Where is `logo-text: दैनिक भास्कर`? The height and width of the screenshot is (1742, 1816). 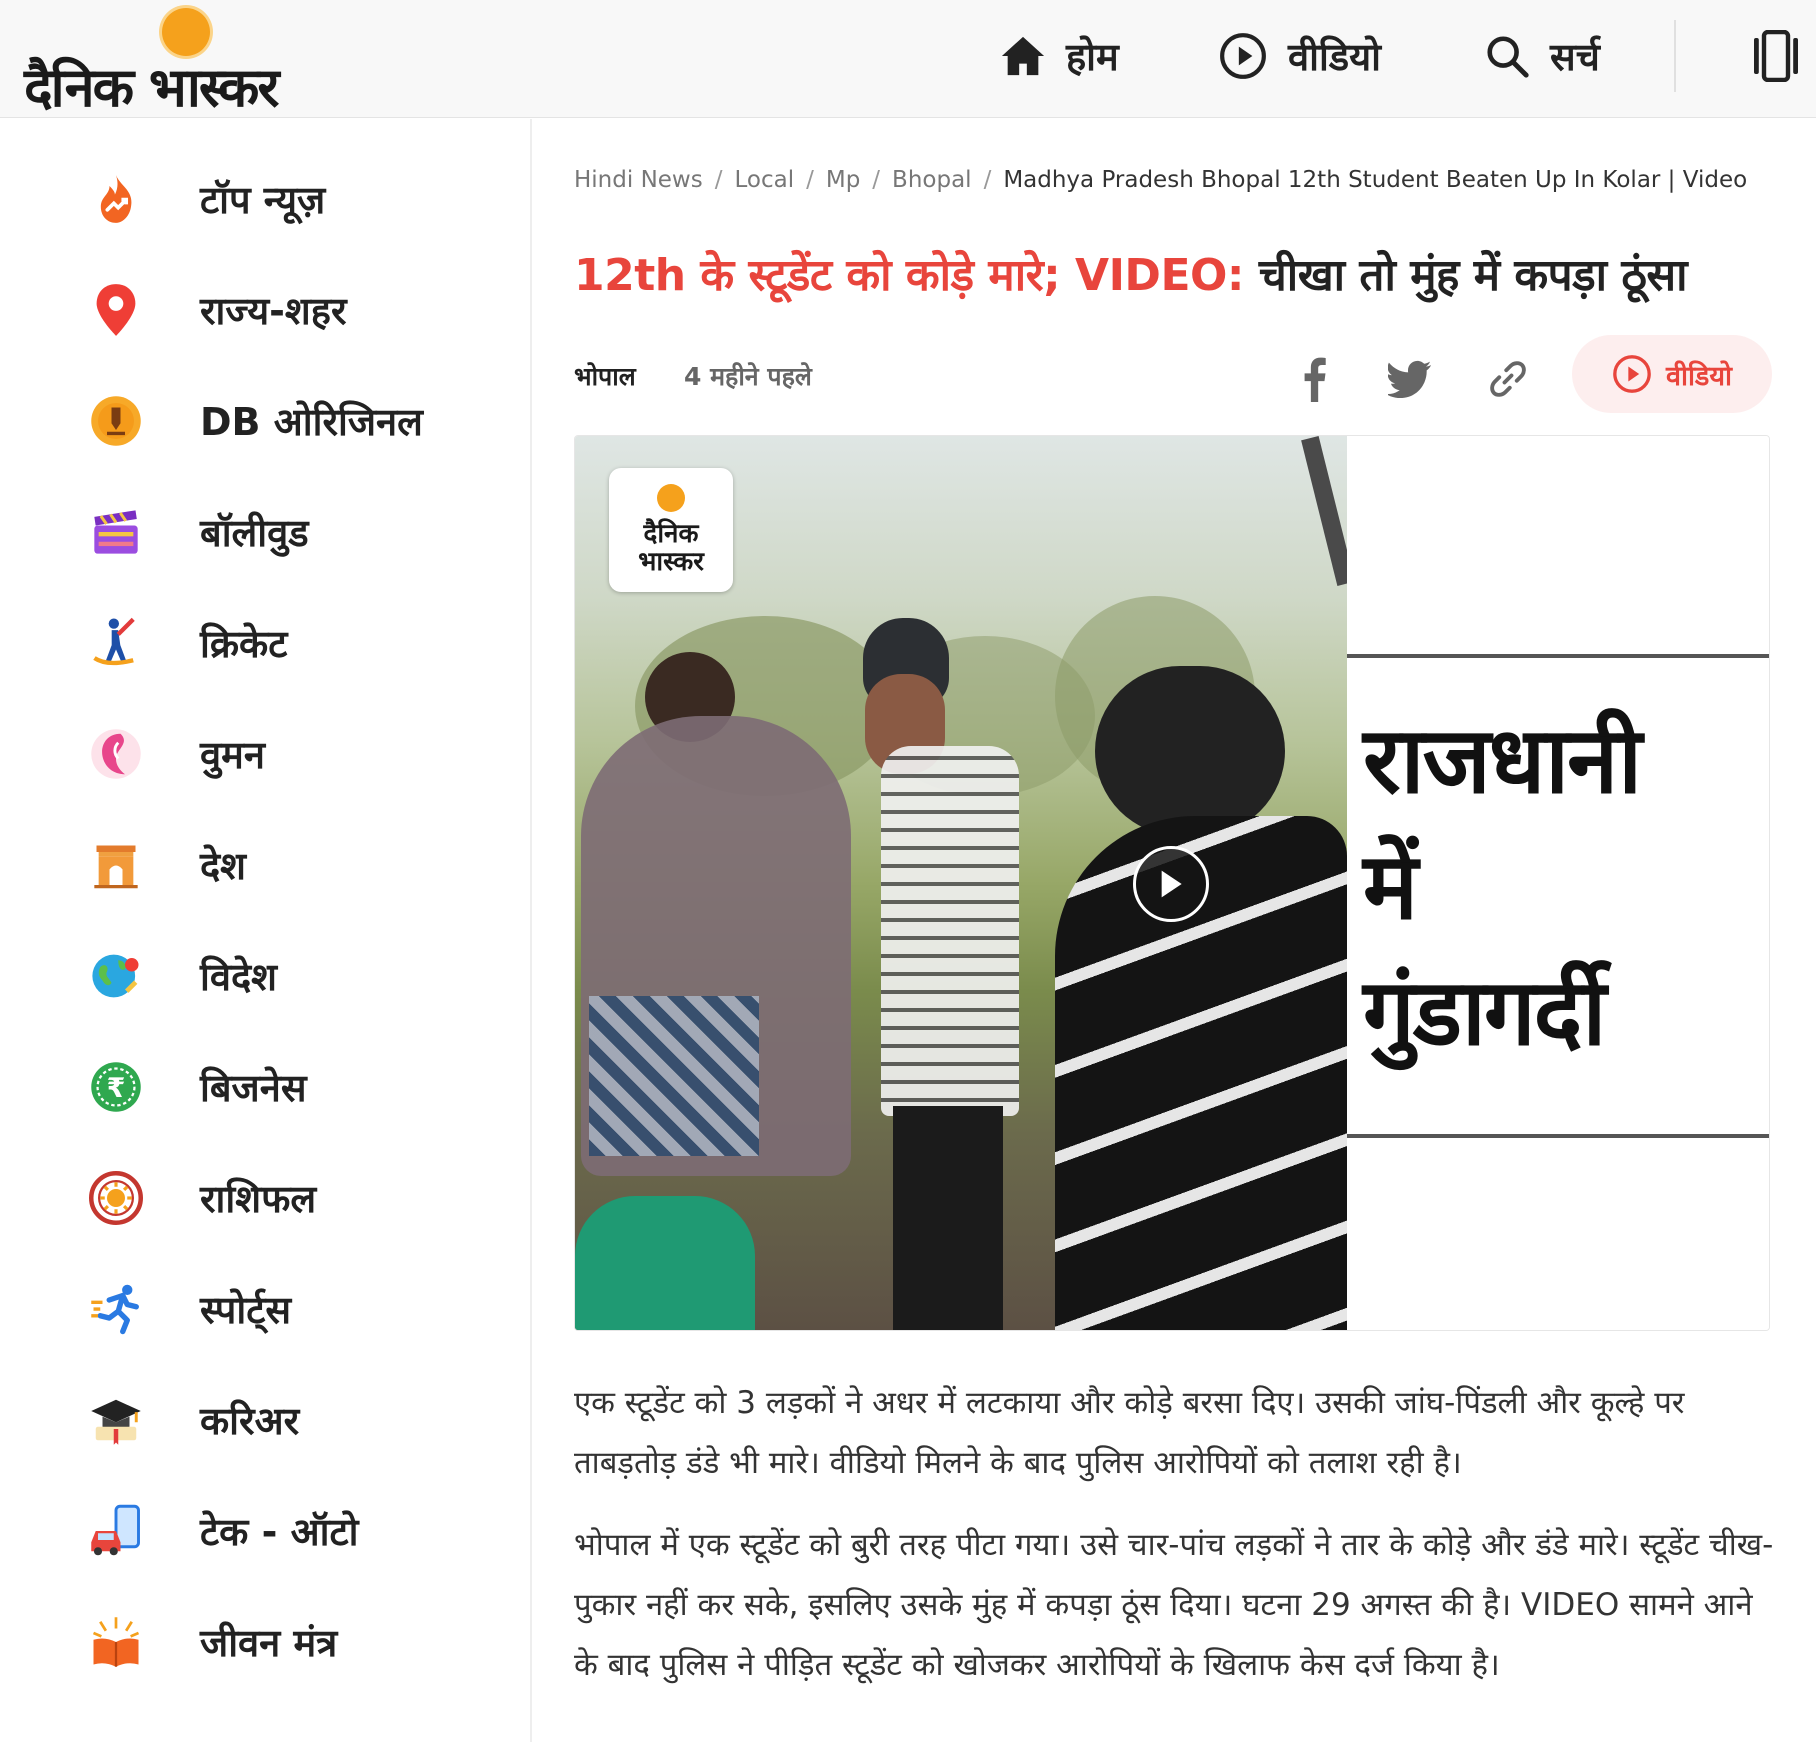 logo-text: दैनिक भास्कर is located at coordinates (151, 87).